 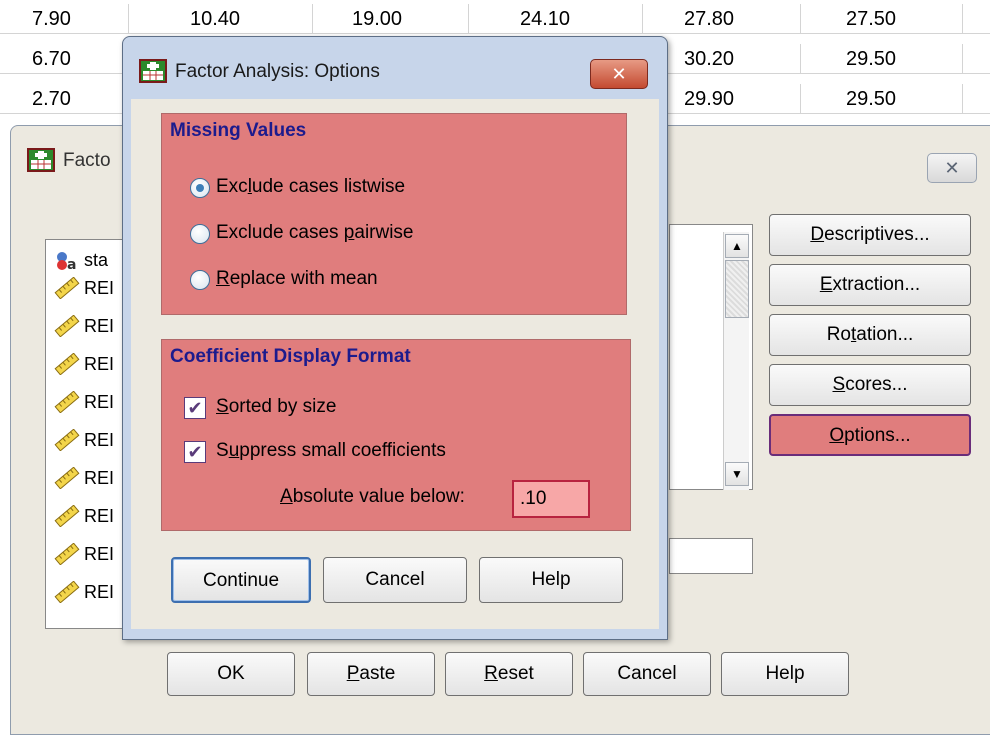 What do you see at coordinates (871, 19) in the screenshot?
I see `sheet-cell: 27.50` at bounding box center [871, 19].